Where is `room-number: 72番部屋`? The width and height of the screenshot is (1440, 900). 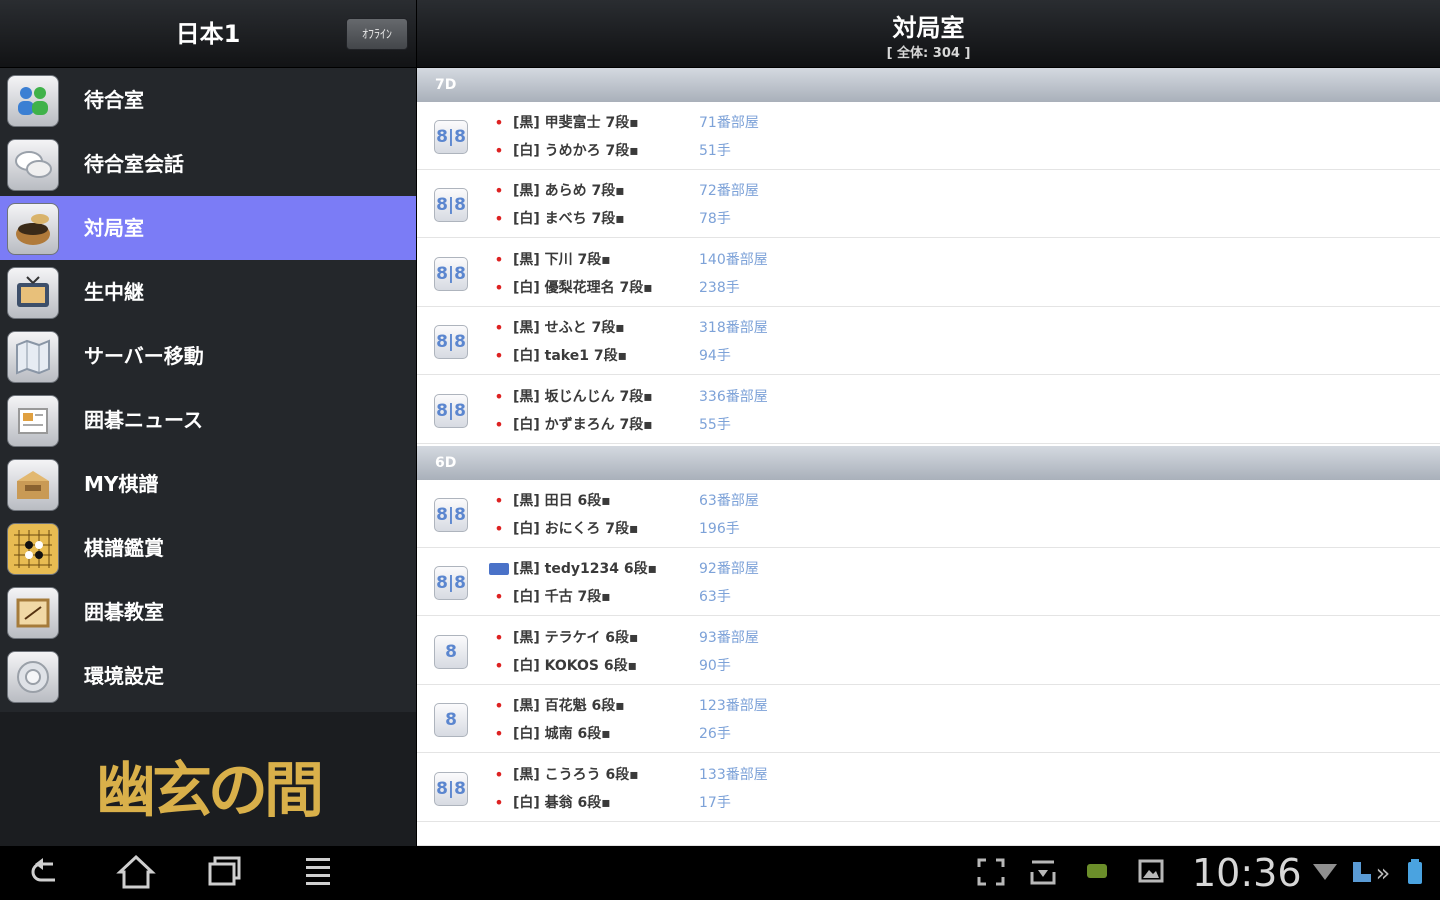 room-number: 72番部屋 is located at coordinates (729, 191).